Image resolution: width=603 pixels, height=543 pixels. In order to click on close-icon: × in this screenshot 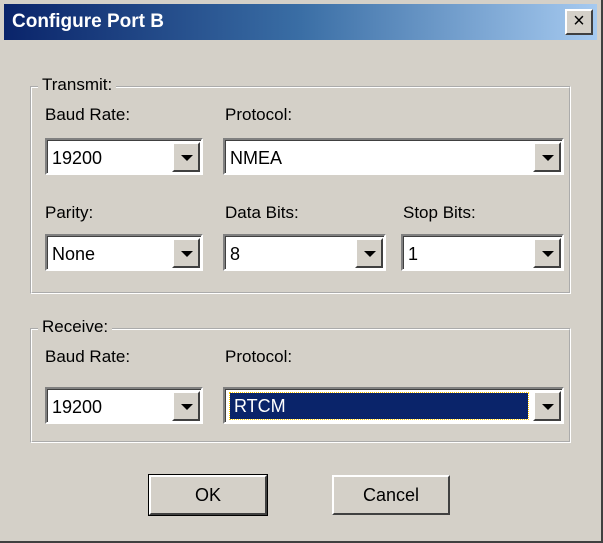, I will do `click(579, 21)`.